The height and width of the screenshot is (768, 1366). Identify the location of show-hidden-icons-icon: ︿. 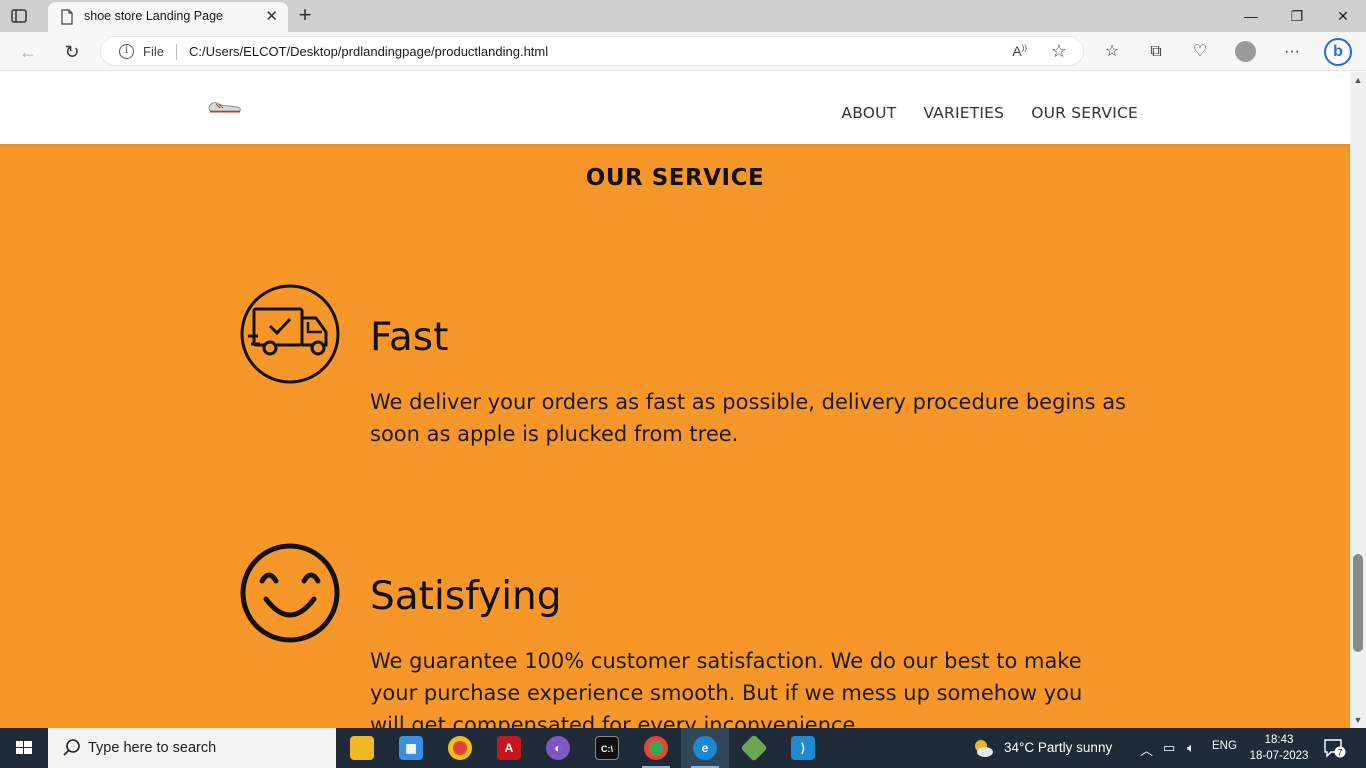
(1146, 749).